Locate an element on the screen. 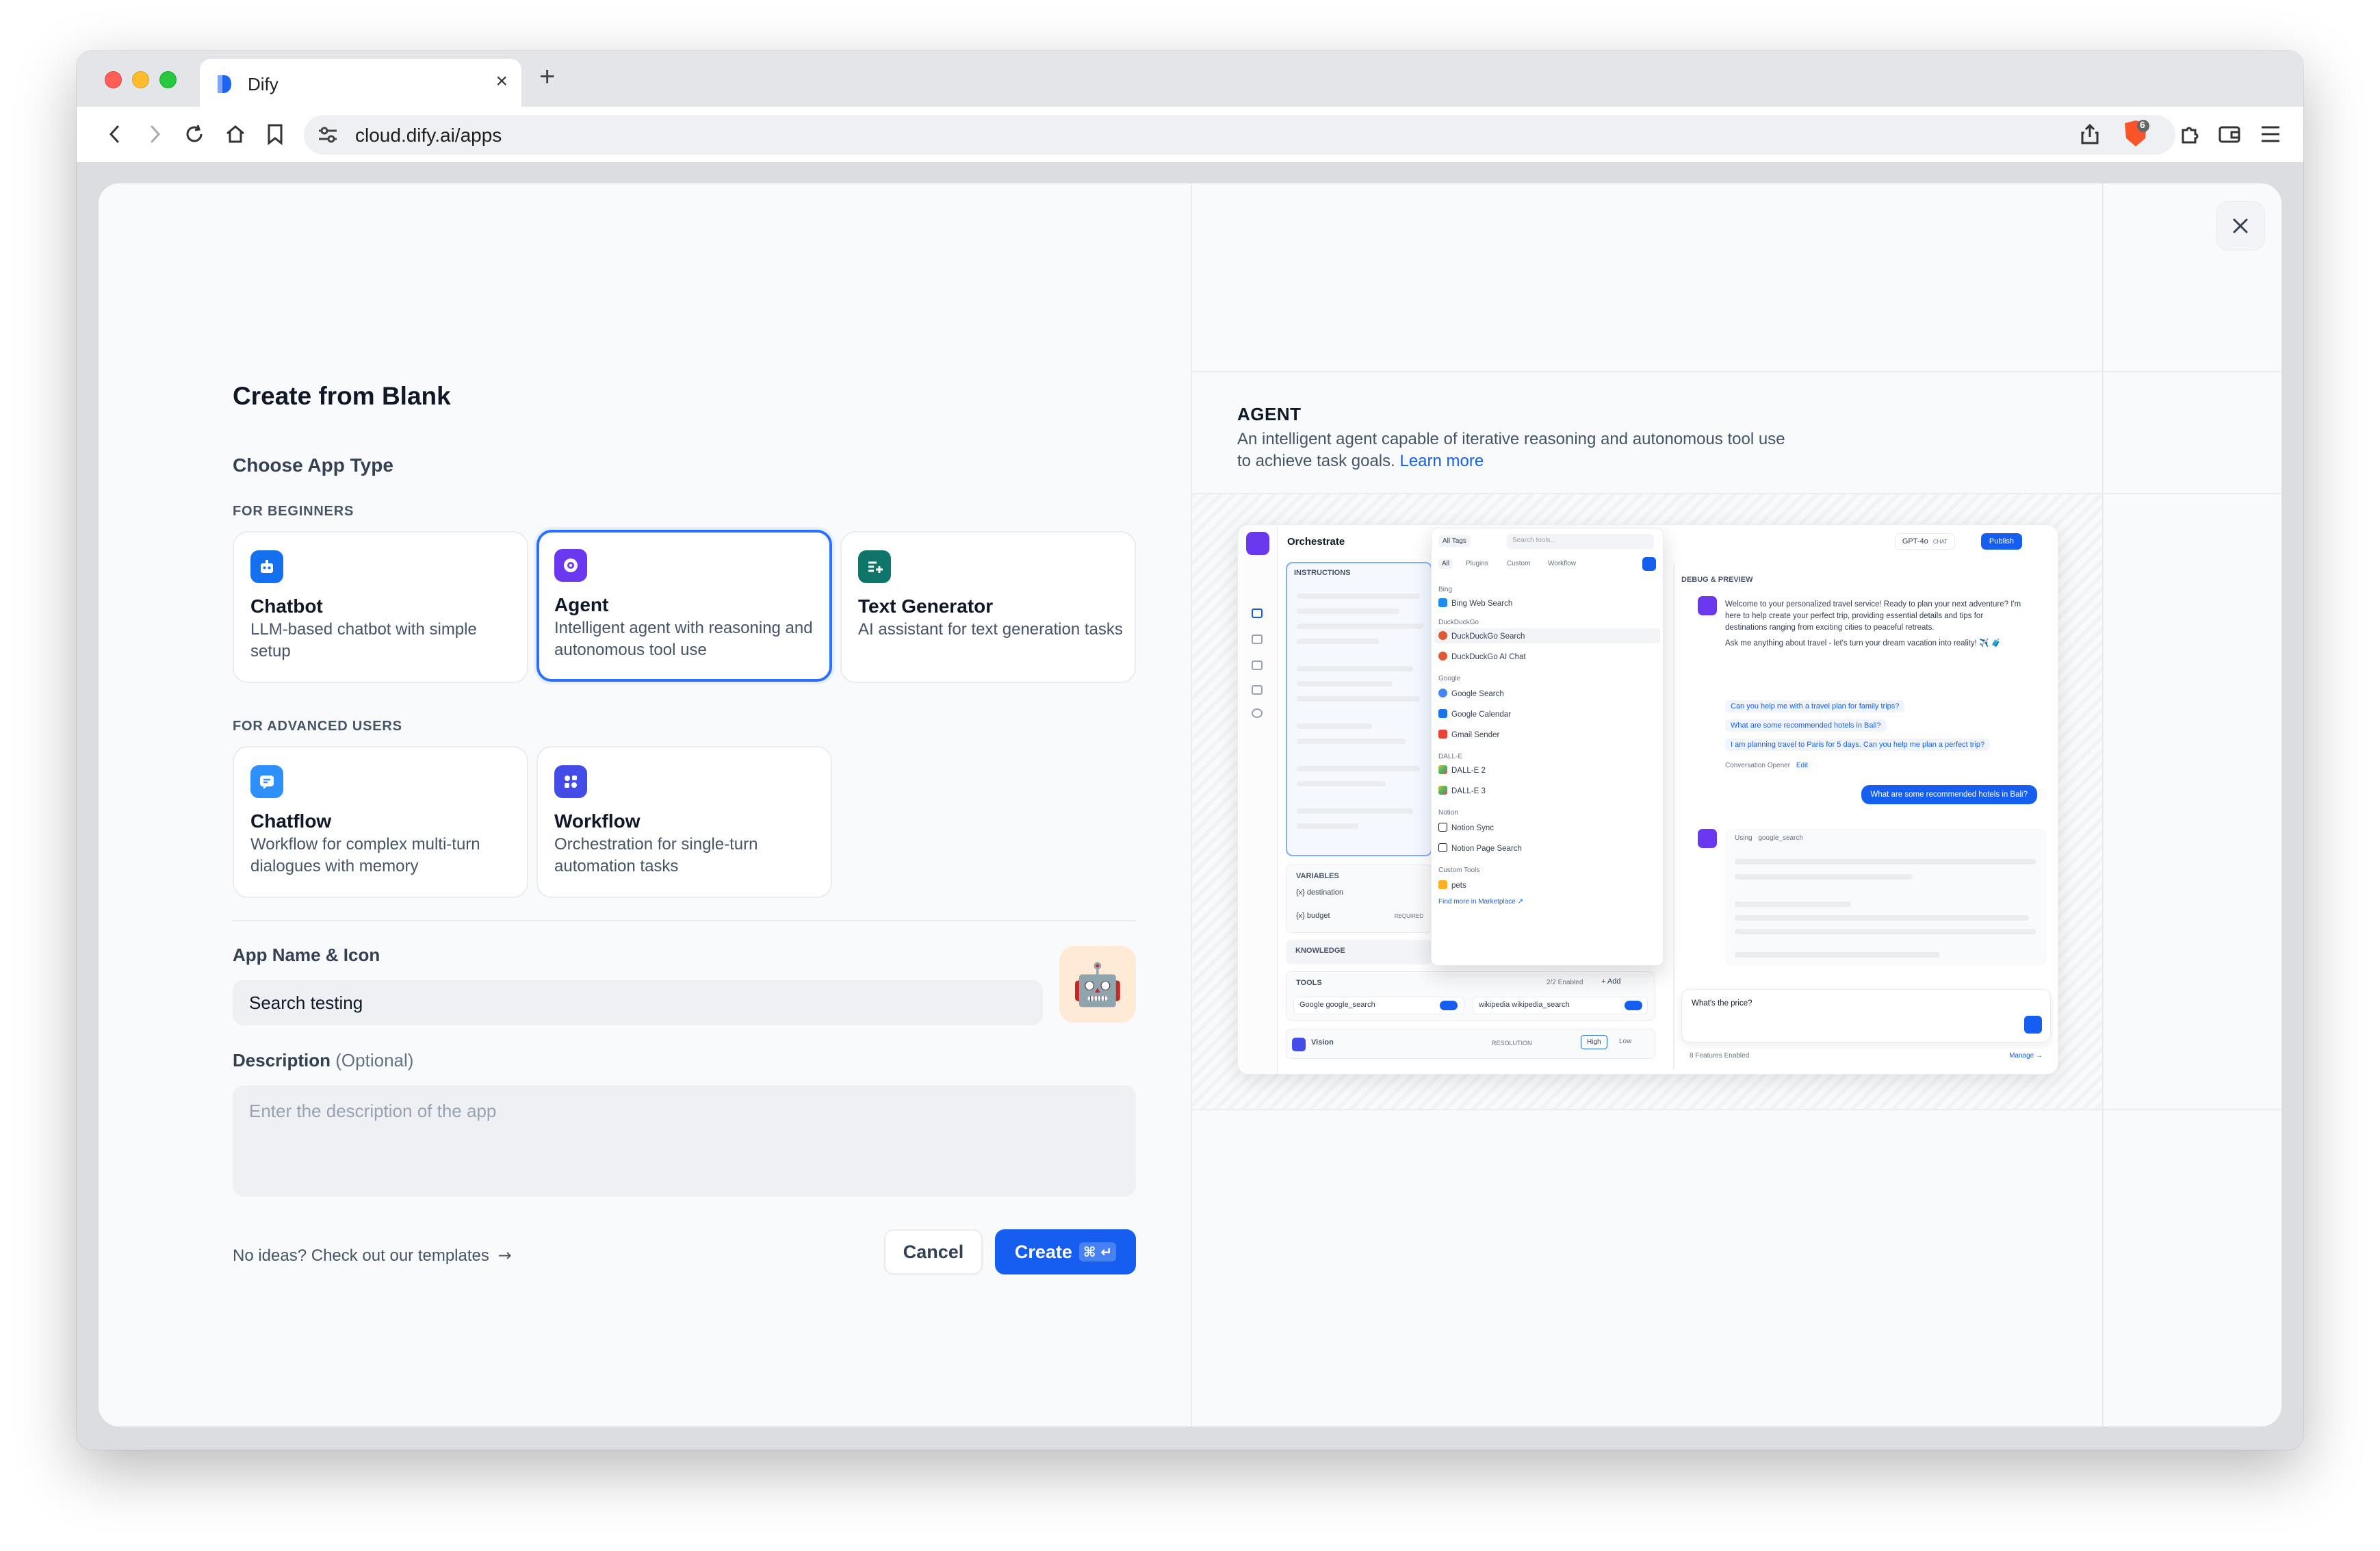  mock-tool-group: Custom Tools is located at coordinates (1459, 870).